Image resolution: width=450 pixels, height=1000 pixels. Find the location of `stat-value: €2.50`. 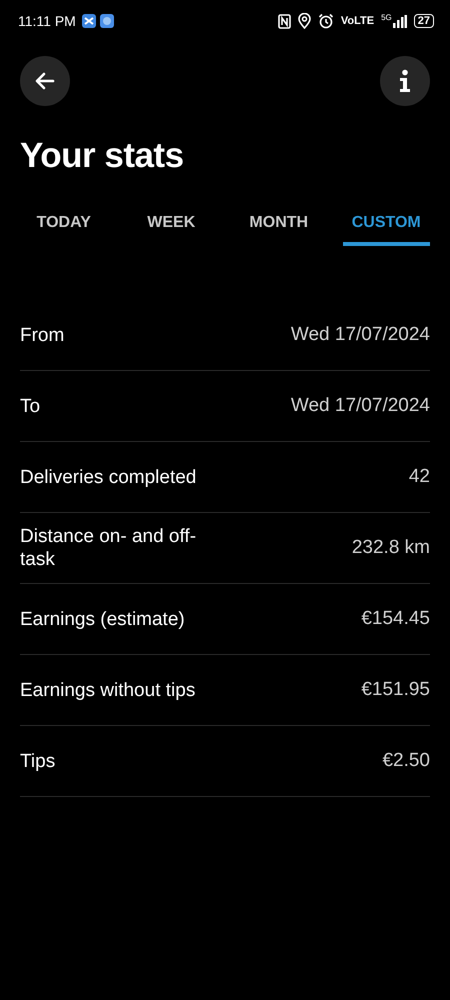

stat-value: €2.50 is located at coordinates (406, 761).